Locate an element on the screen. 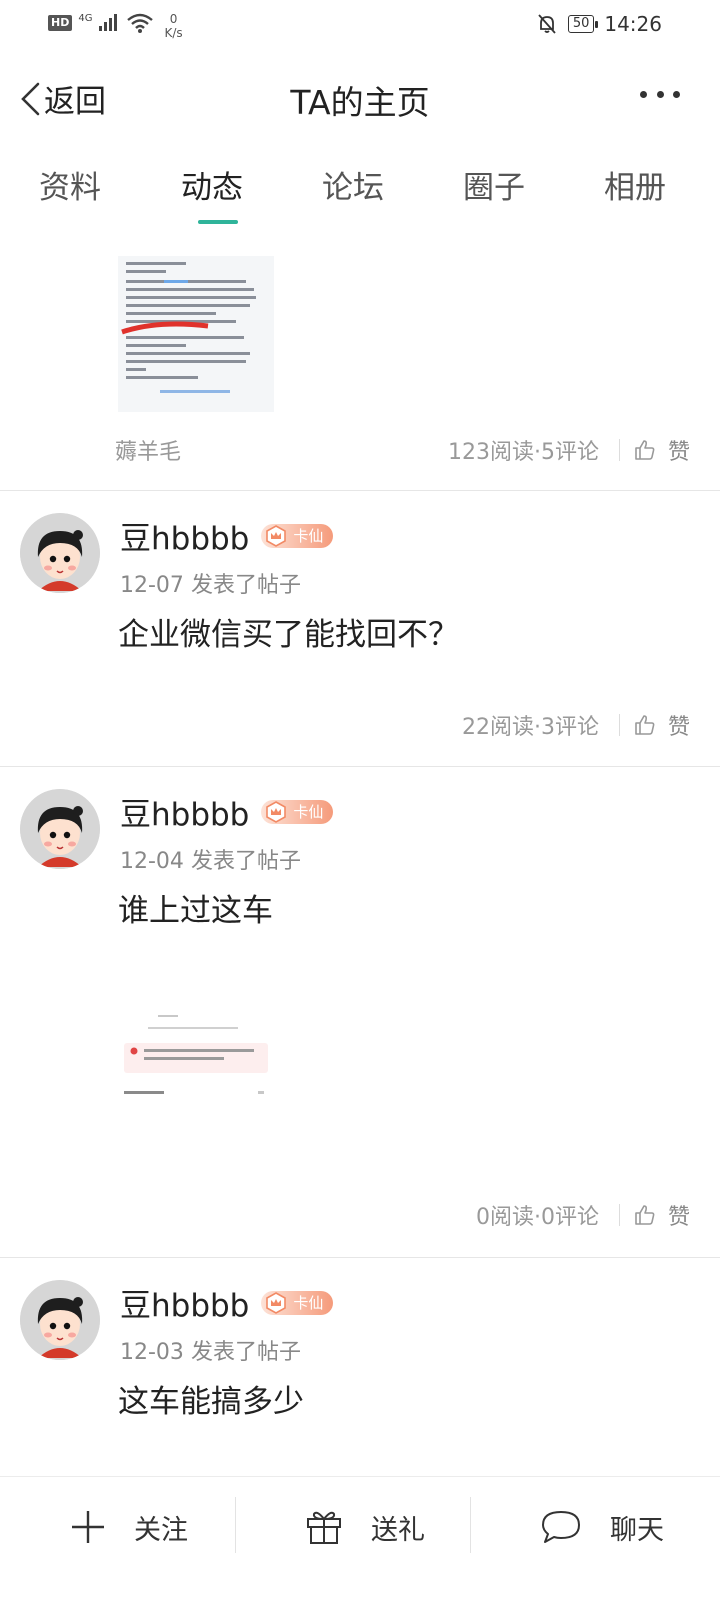  net-speed-value: 0 is located at coordinates (173, 19).